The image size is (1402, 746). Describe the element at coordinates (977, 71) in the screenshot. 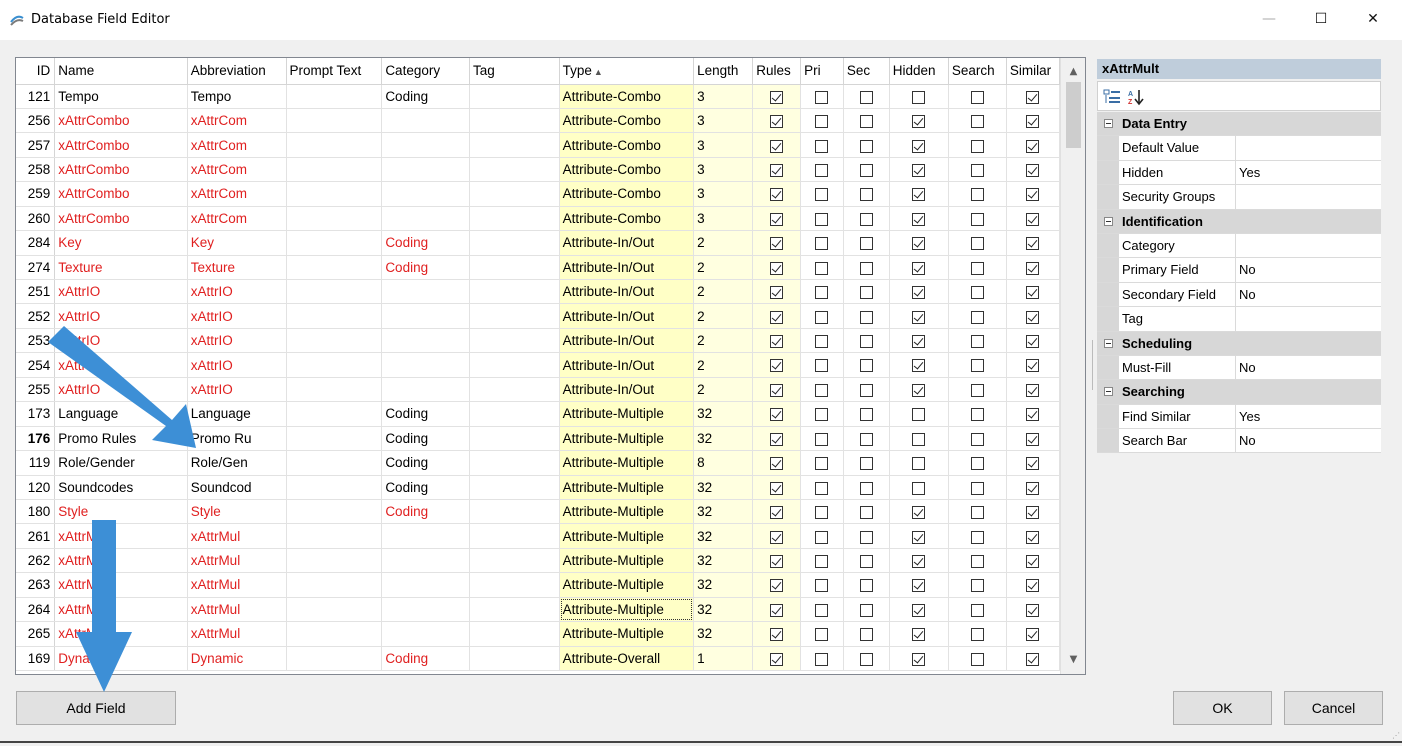

I see `col-header-search: Search` at that location.